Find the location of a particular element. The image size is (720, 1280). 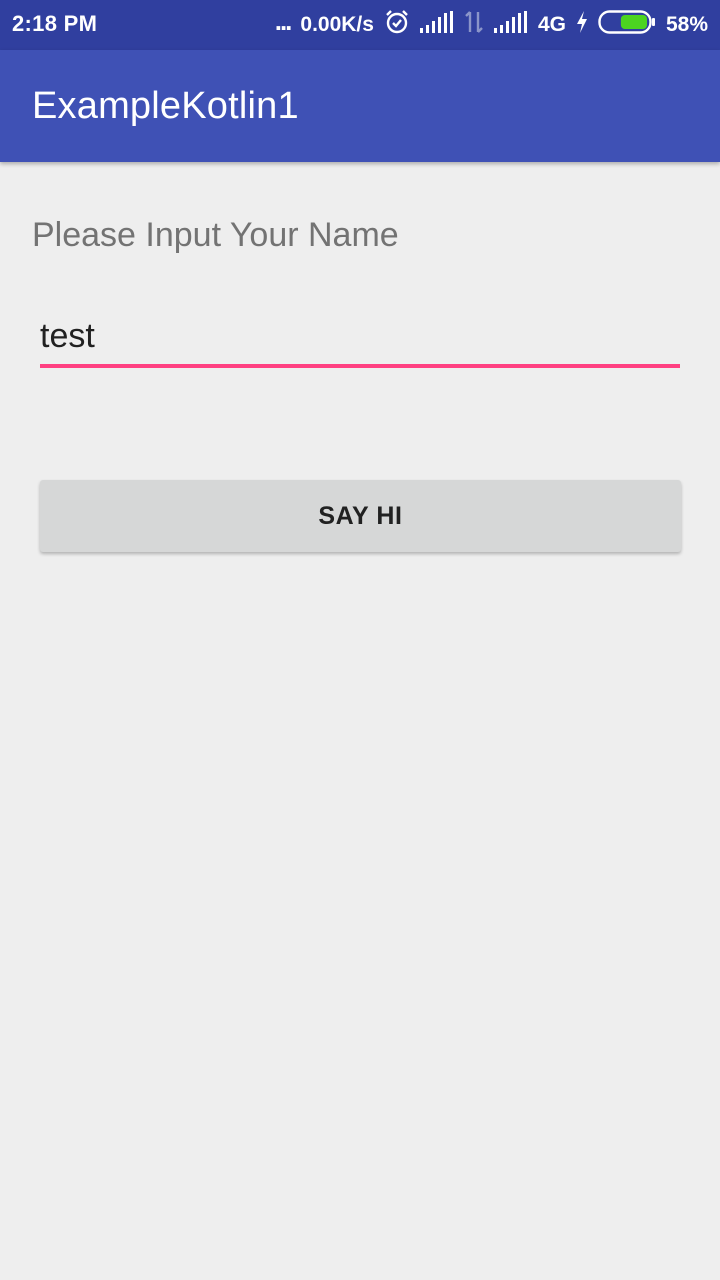

battery-icon is located at coordinates (627, 25).